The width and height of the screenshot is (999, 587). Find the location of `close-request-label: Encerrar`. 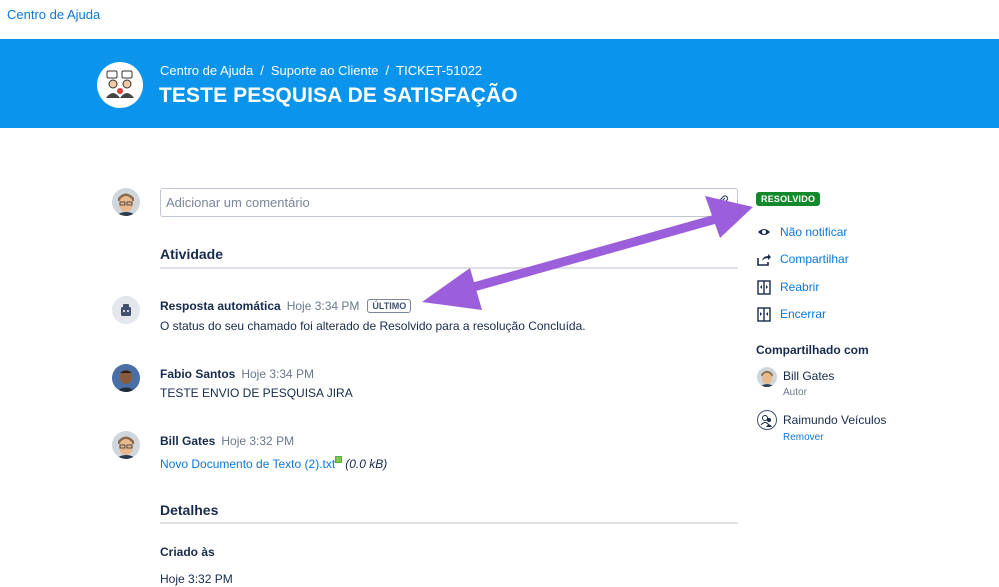

close-request-label: Encerrar is located at coordinates (803, 314).